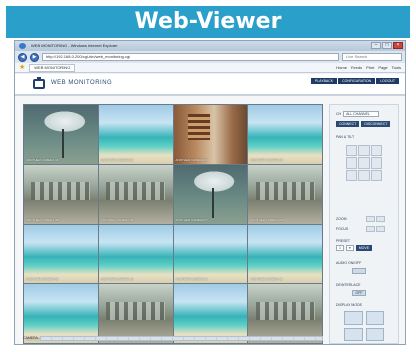 Image resolution: width=416 pixels, height=352 pixels. What do you see at coordinates (266, 279) in the screenshot?
I see `camera-label: ANOTHER CAMERA 12` at bounding box center [266, 279].